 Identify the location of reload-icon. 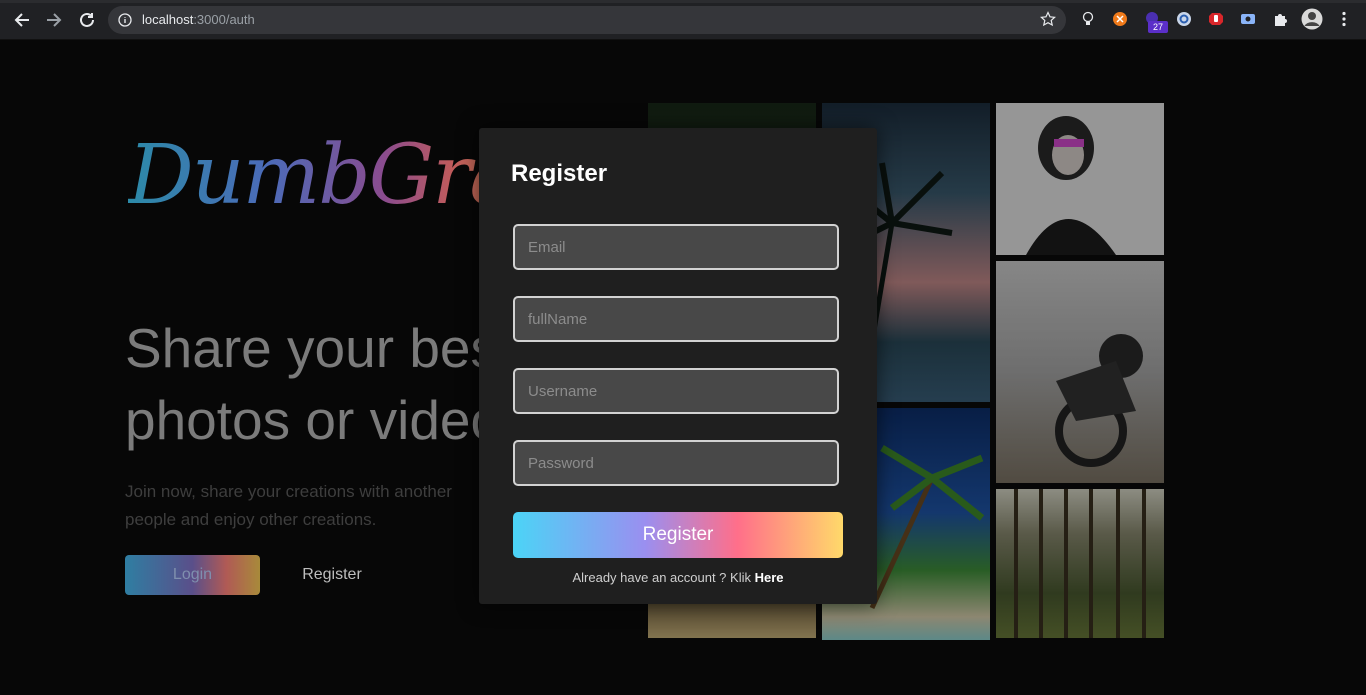
(87, 20).